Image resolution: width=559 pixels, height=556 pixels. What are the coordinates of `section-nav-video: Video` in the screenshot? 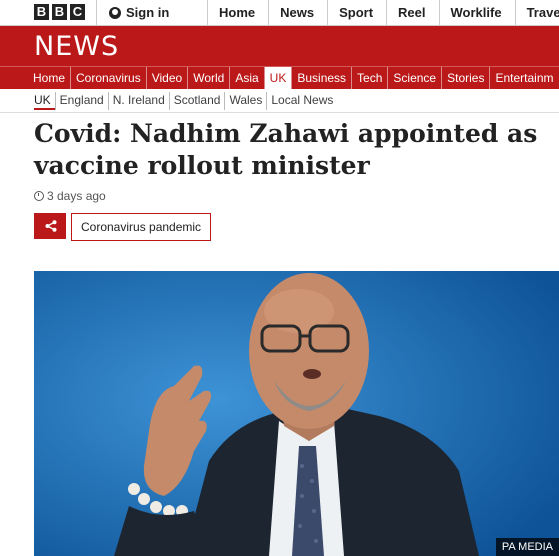 It's located at (168, 78).